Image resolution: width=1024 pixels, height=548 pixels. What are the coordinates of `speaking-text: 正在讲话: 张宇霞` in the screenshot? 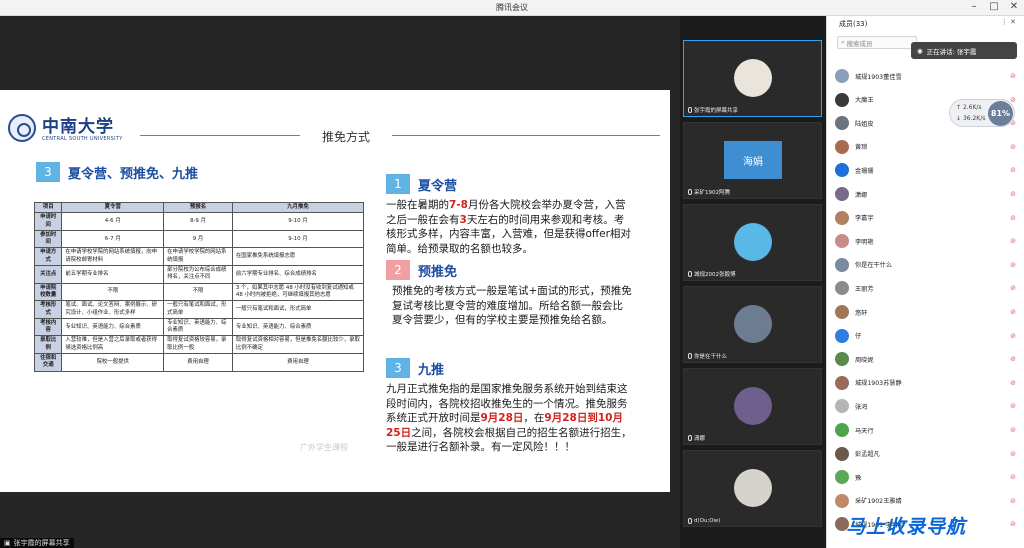 It's located at (951, 51).